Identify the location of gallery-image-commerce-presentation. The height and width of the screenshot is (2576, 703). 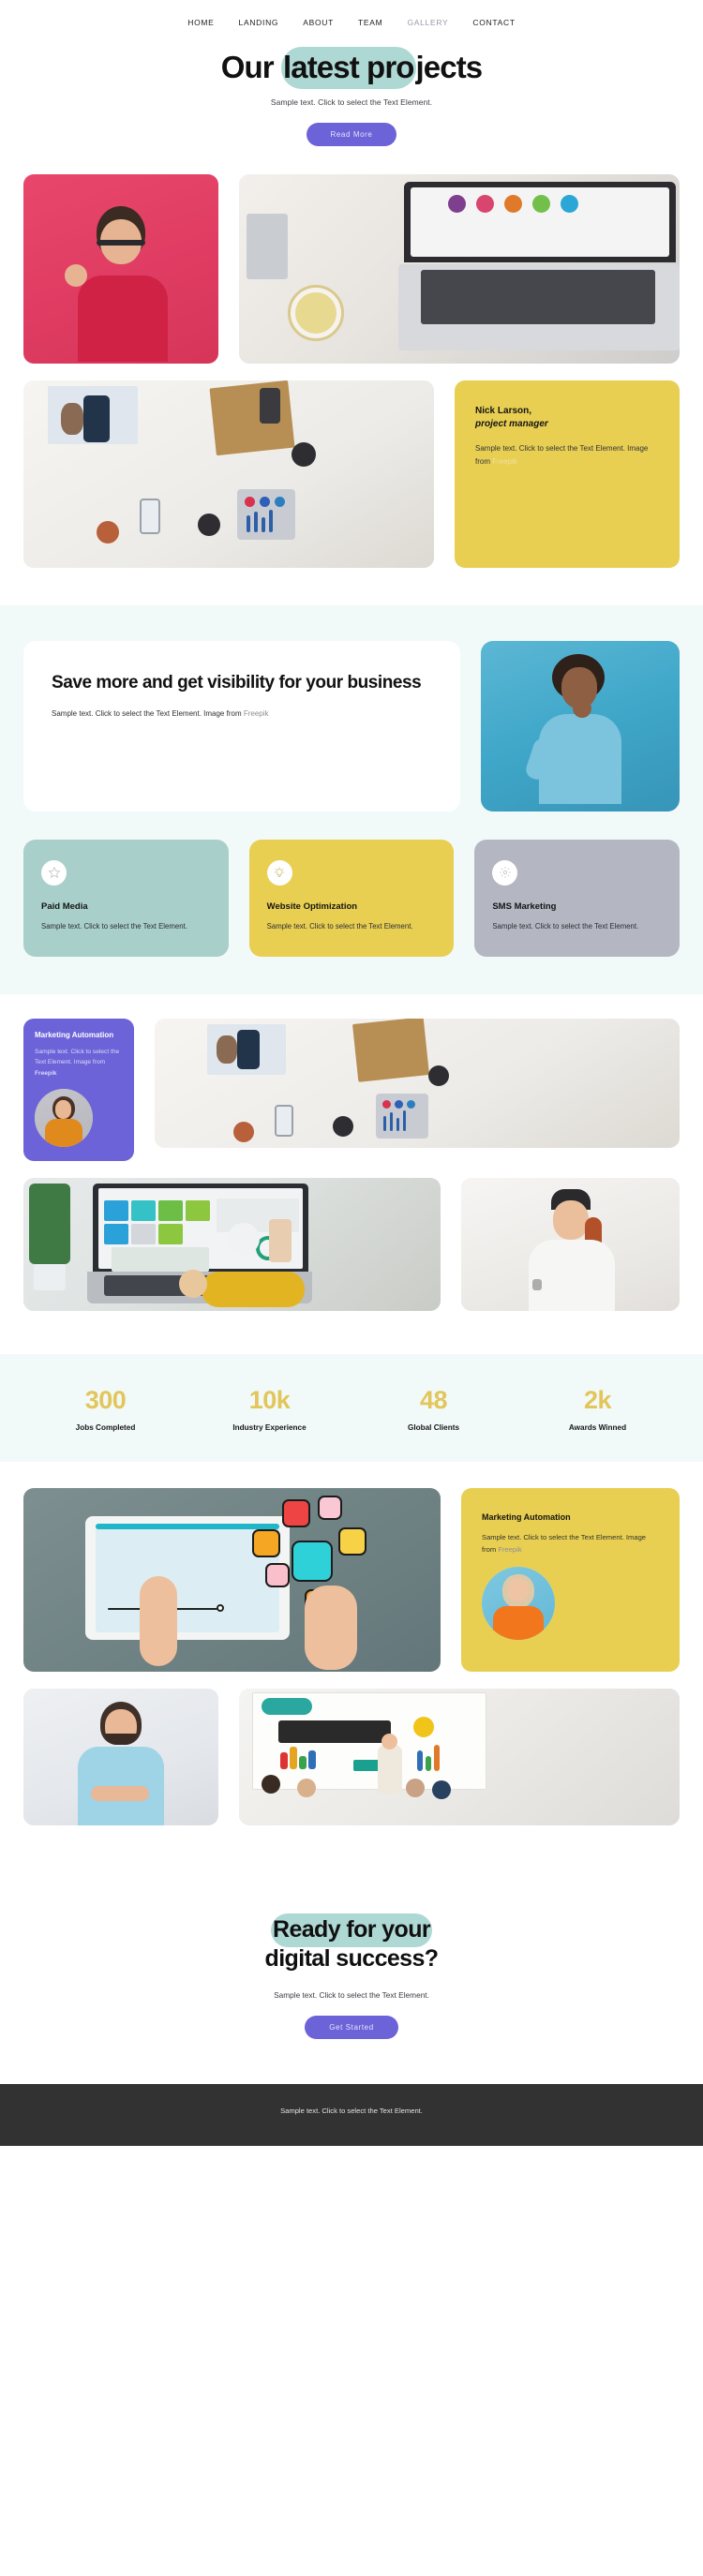
(459, 1757).